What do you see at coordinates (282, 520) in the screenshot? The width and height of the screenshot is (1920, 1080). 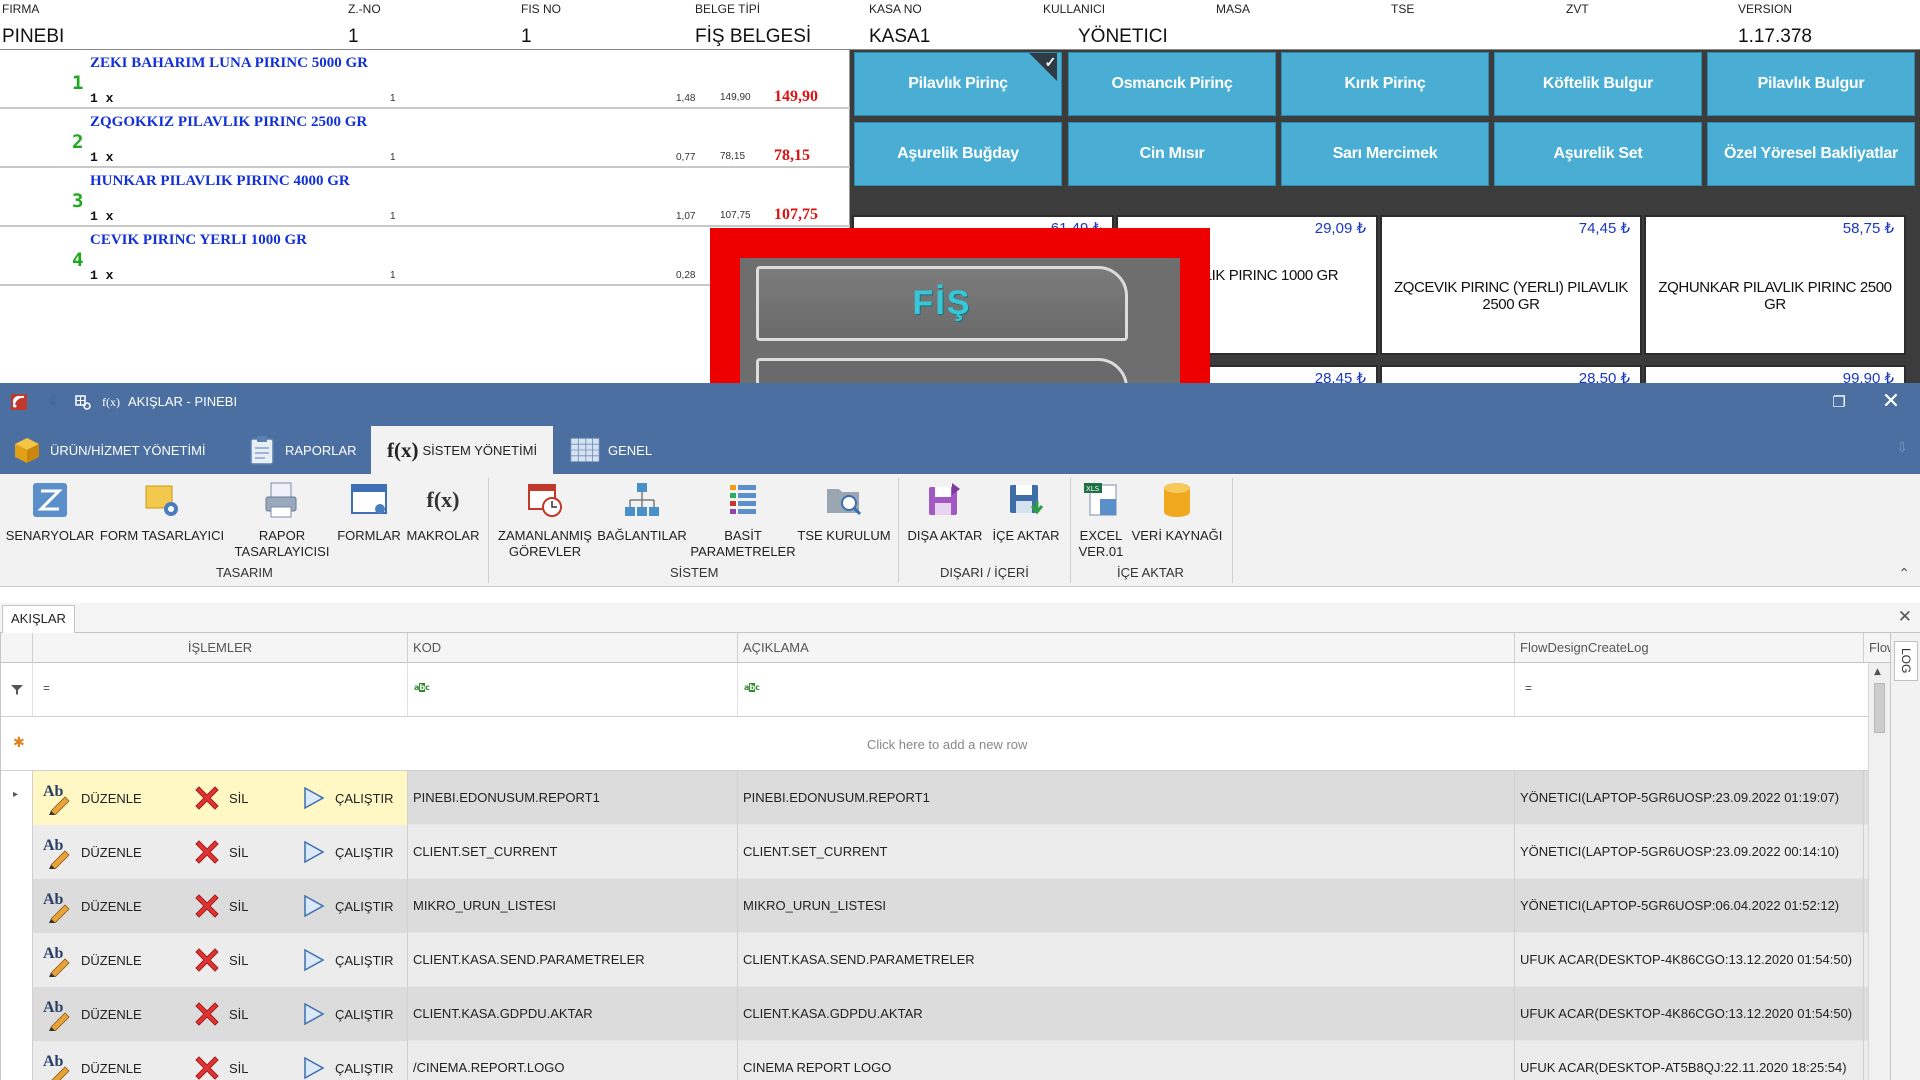 I see `rapor-tasarlayicisi-button: RAPOR TASARLAYICISI` at bounding box center [282, 520].